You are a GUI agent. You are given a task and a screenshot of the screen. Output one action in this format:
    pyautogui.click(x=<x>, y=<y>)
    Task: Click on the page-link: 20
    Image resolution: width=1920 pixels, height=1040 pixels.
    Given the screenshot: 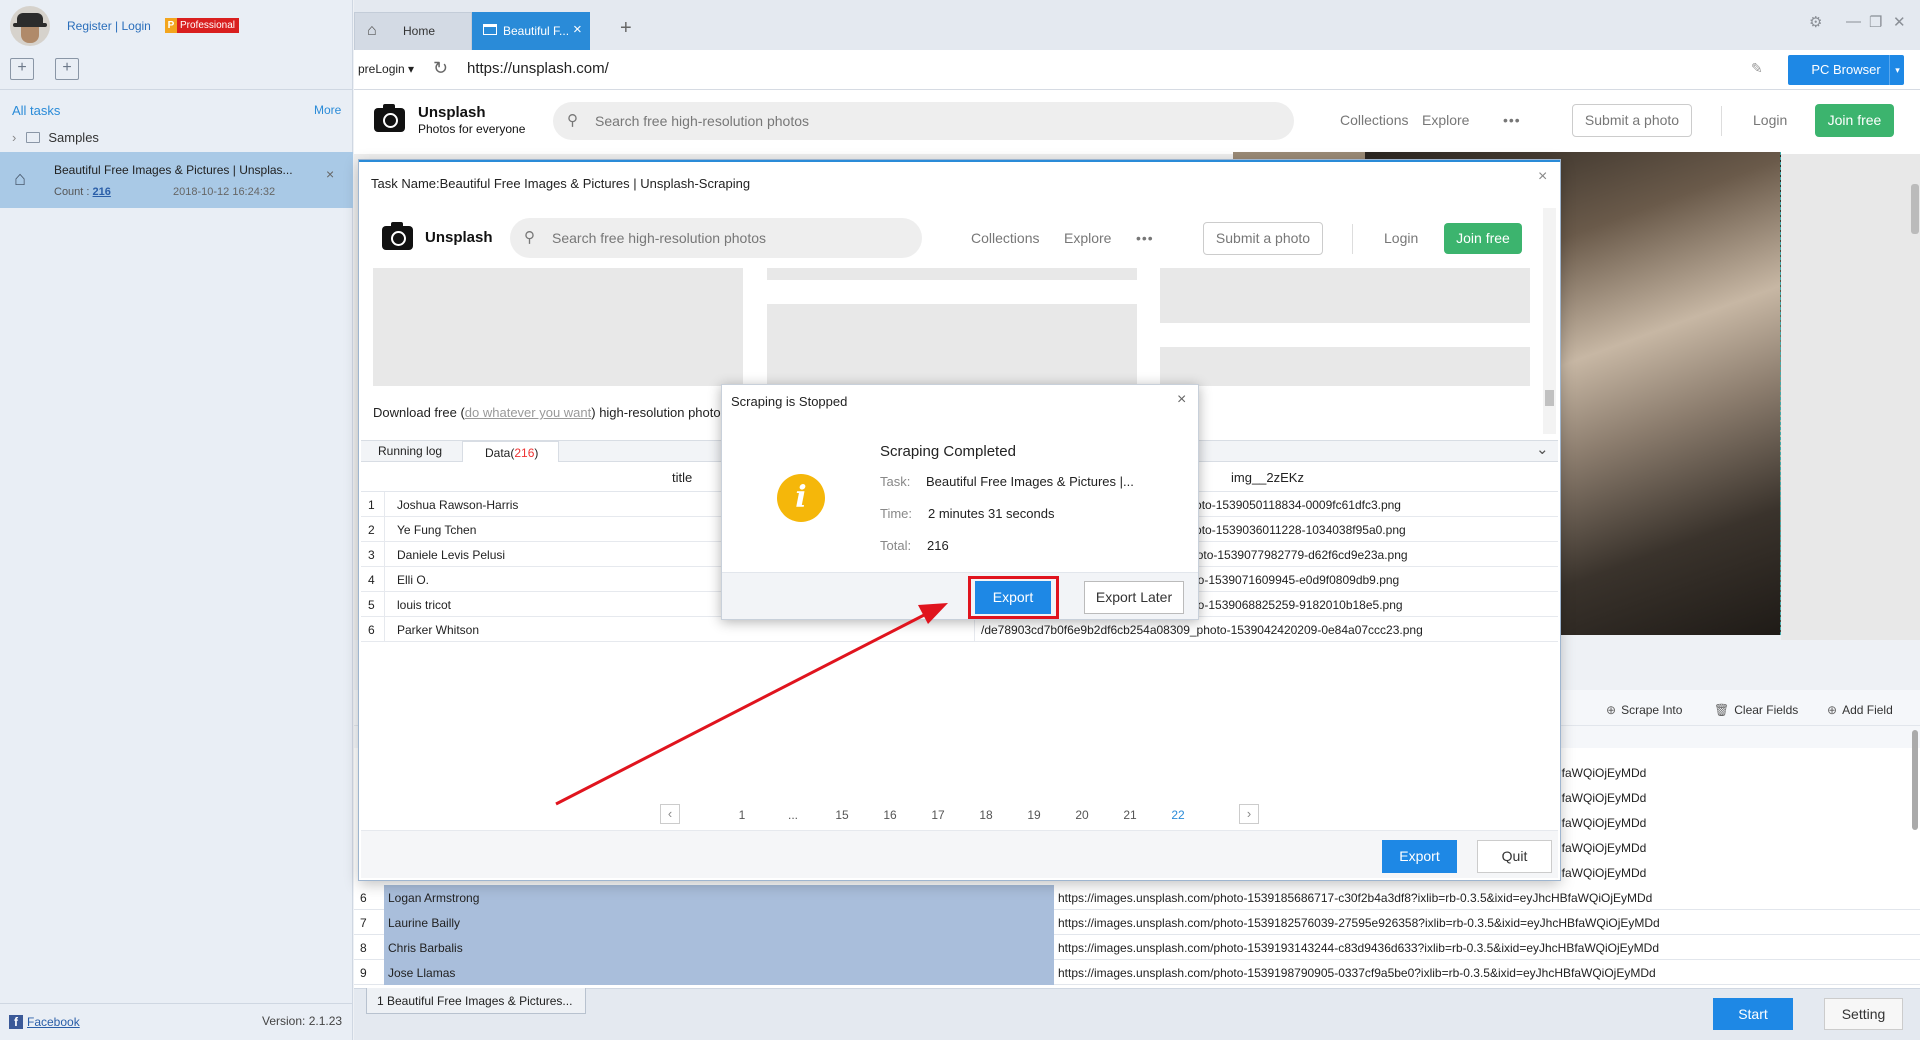 What is the action you would take?
    pyautogui.click(x=1082, y=815)
    